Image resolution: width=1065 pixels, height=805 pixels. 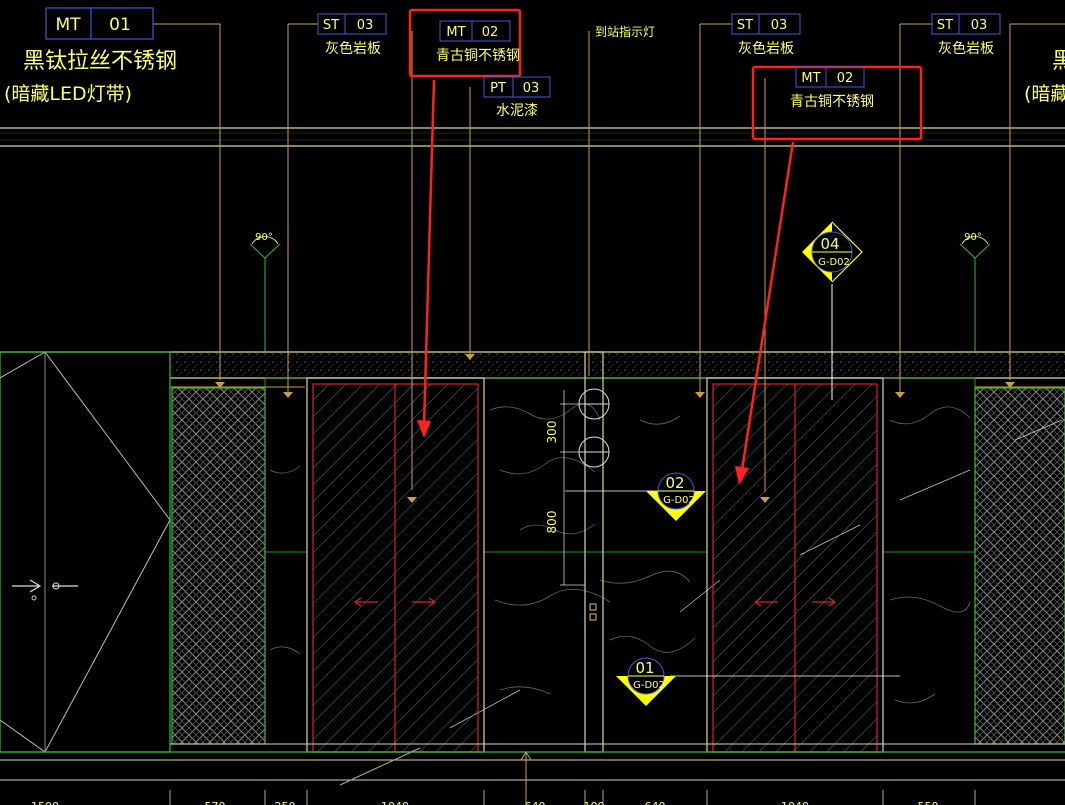 What do you see at coordinates (120, 25) in the screenshot?
I see `tag-num: 01` at bounding box center [120, 25].